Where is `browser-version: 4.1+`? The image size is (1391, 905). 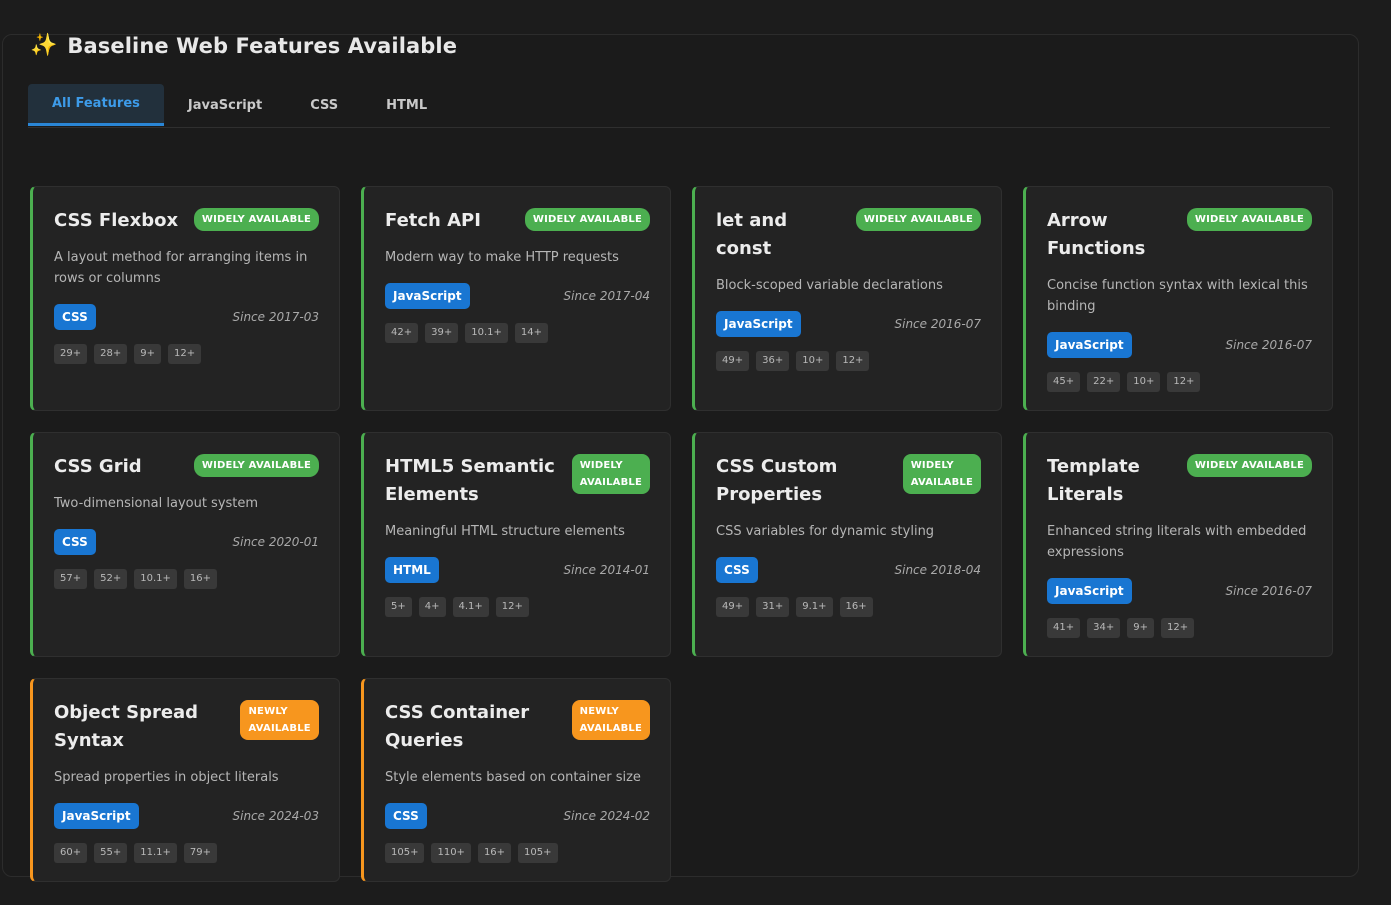
browser-version: 4.1+ is located at coordinates (470, 607).